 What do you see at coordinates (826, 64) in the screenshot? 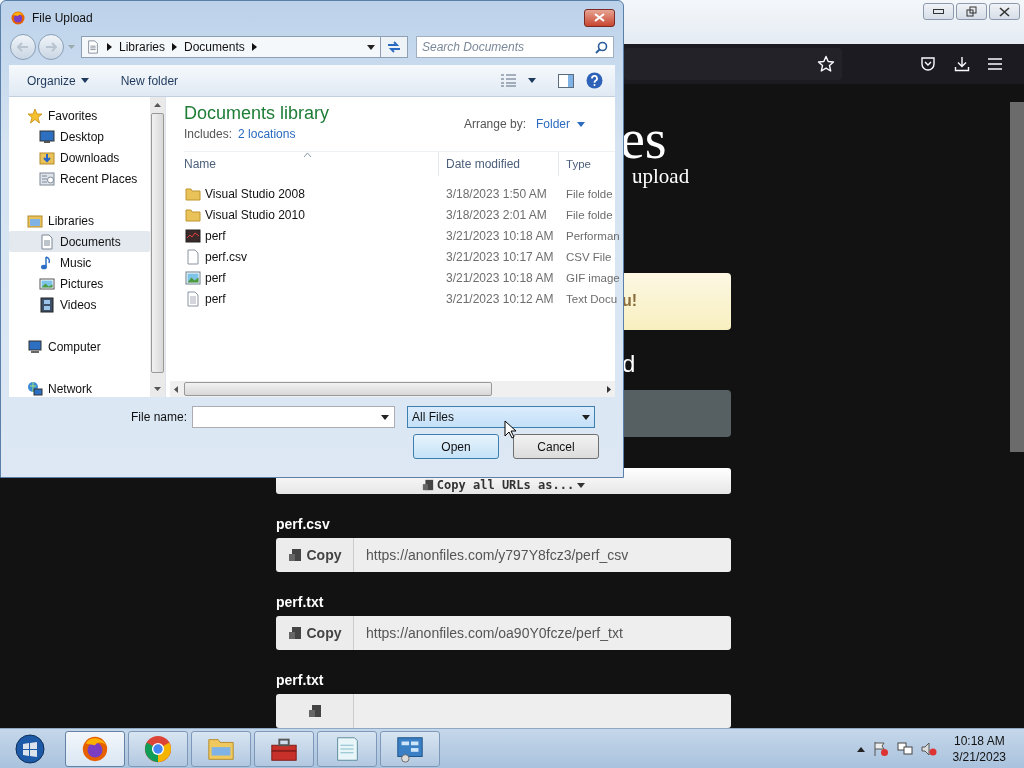
I see `bookmark-star-icon` at bounding box center [826, 64].